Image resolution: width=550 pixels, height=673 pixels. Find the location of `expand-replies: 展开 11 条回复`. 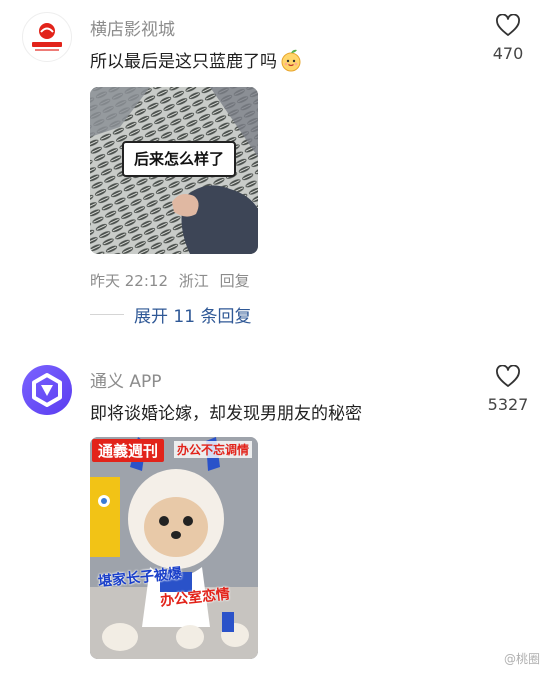

expand-replies: 展开 11 条回复 is located at coordinates (170, 314).